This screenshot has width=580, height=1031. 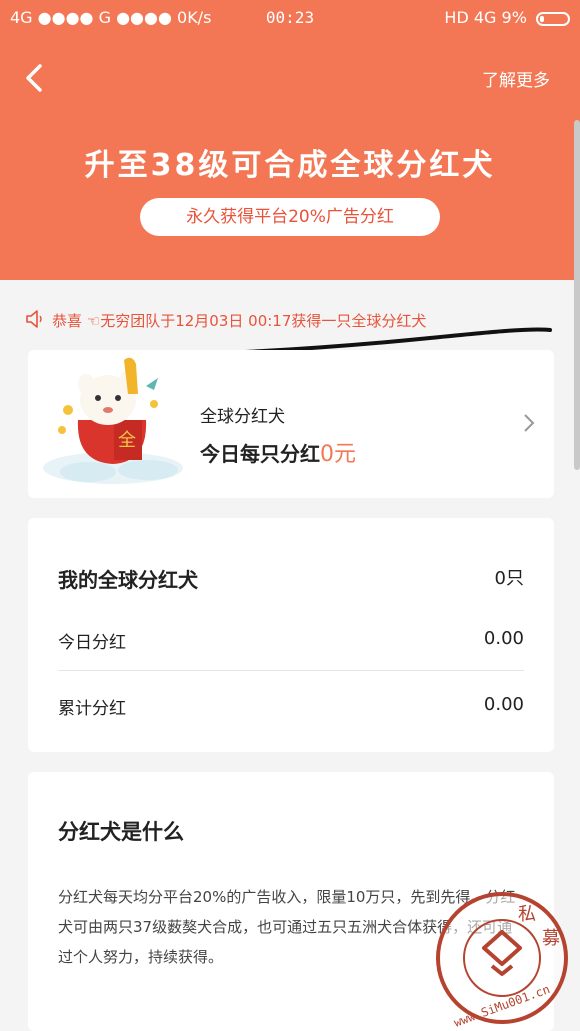 I want to click on battery-icon, so click(x=553, y=18).